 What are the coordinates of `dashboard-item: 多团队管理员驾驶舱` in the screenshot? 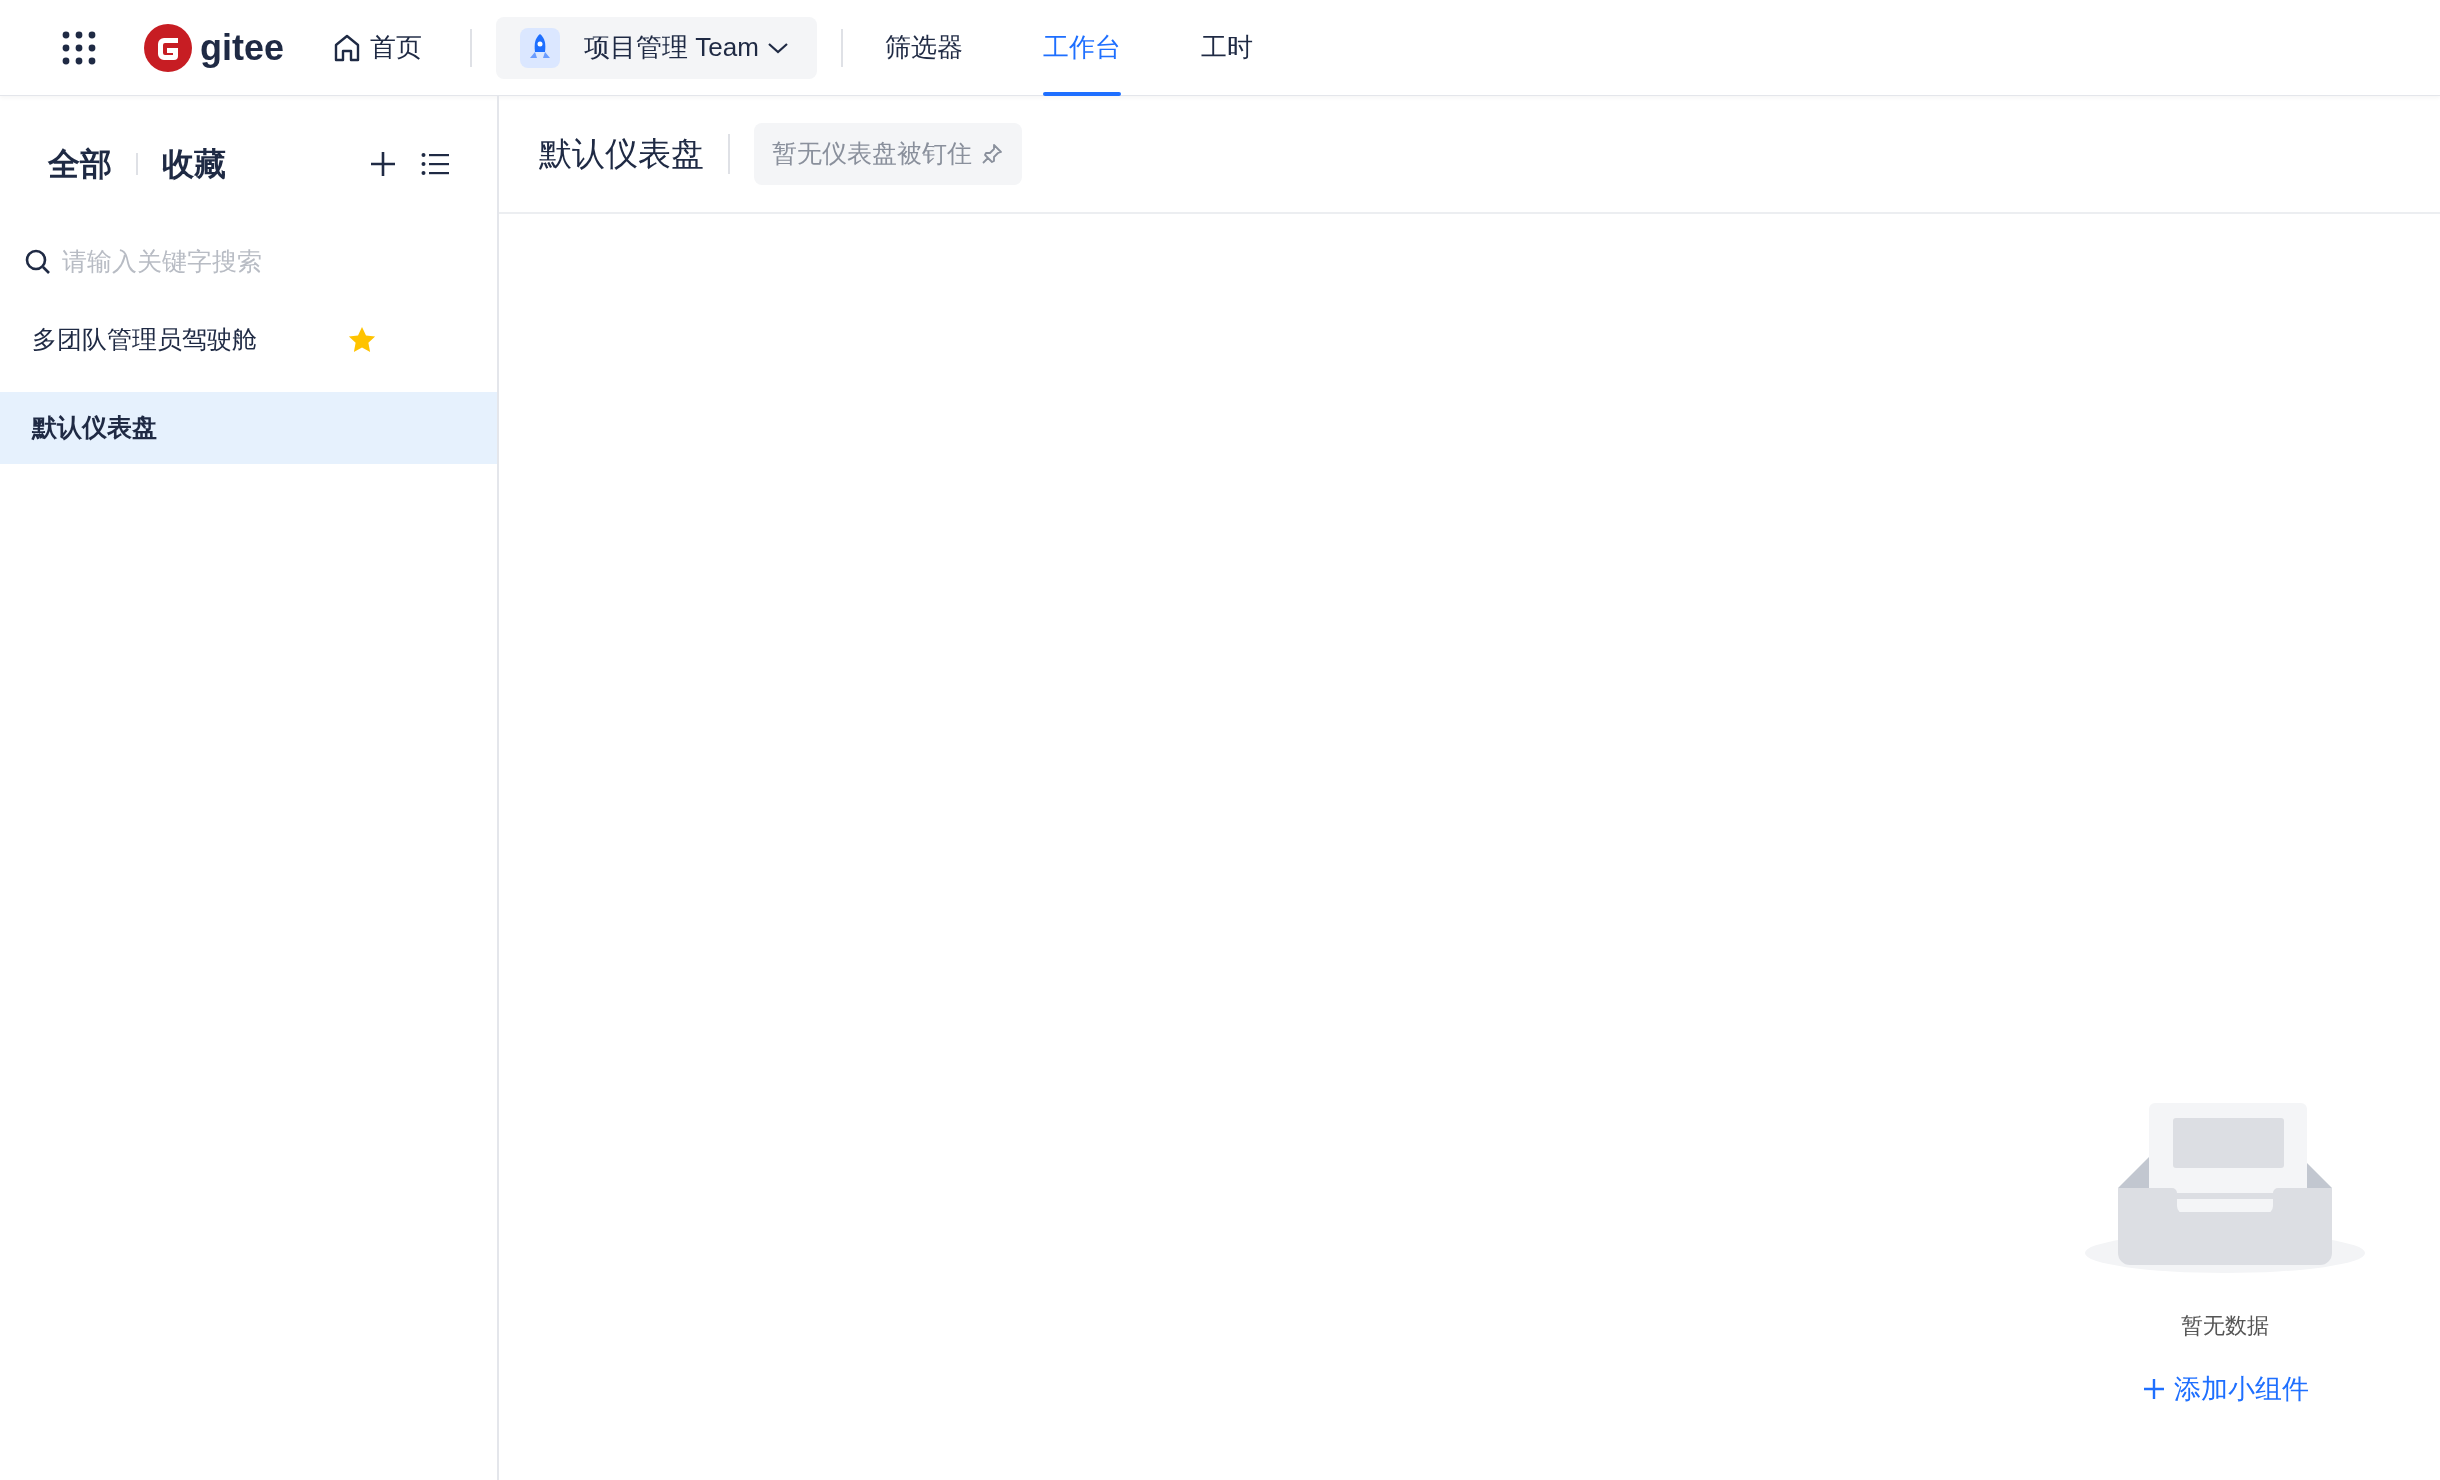 It's located at (248, 340).